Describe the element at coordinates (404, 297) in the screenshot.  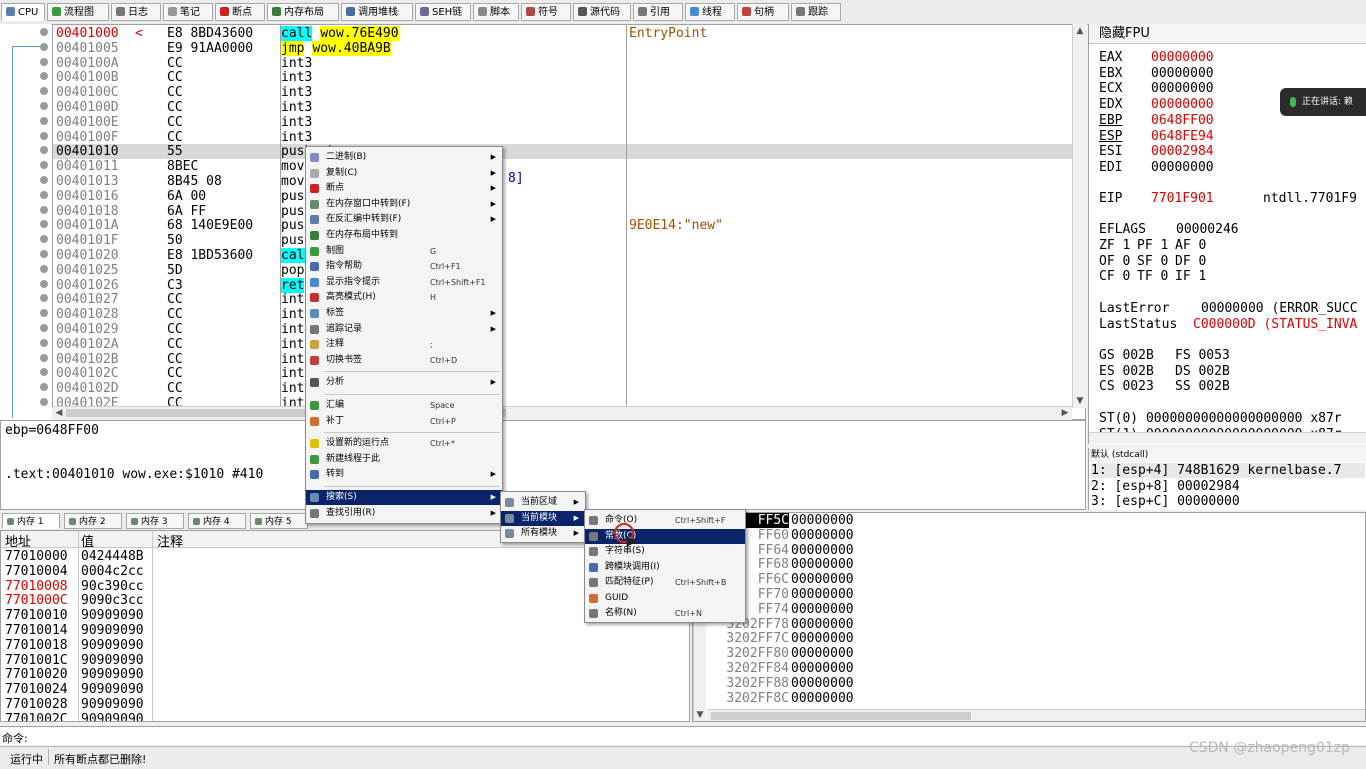
I see `menu-item-highlight: 高亮模式(H) H` at that location.